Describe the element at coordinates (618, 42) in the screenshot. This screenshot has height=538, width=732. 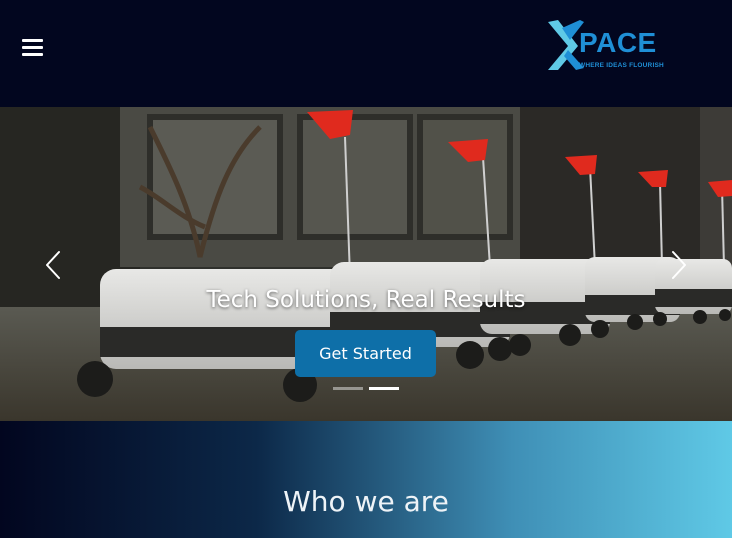
I see `logo-wordmark: PACE` at that location.